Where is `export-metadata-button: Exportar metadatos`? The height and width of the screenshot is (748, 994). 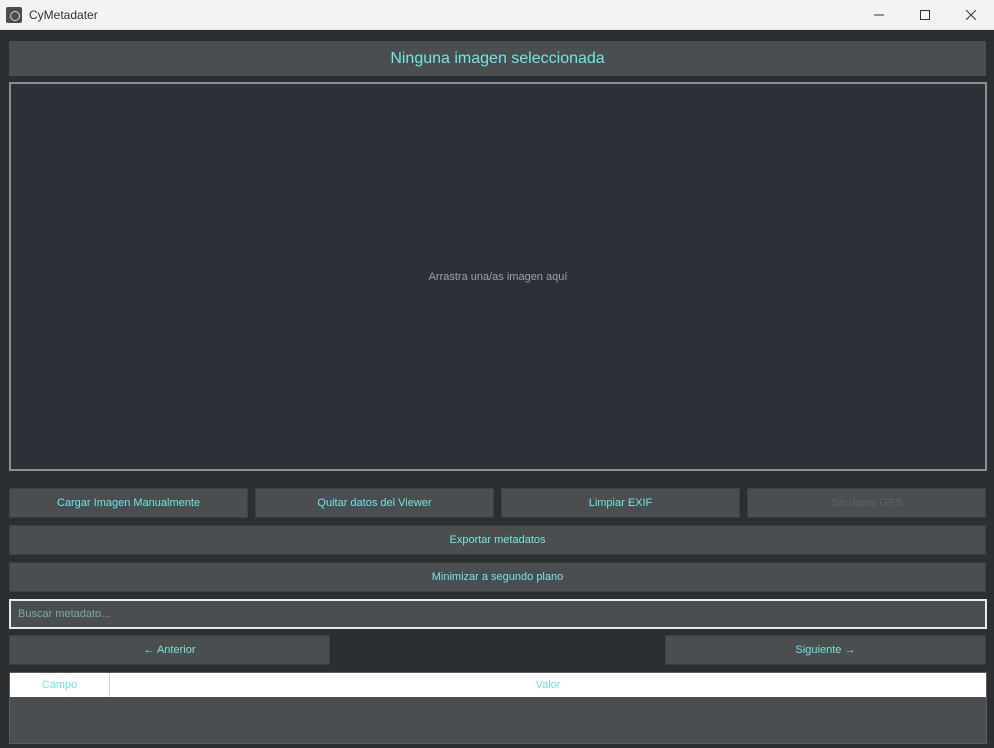
export-metadata-button: Exportar metadatos is located at coordinates (497, 540).